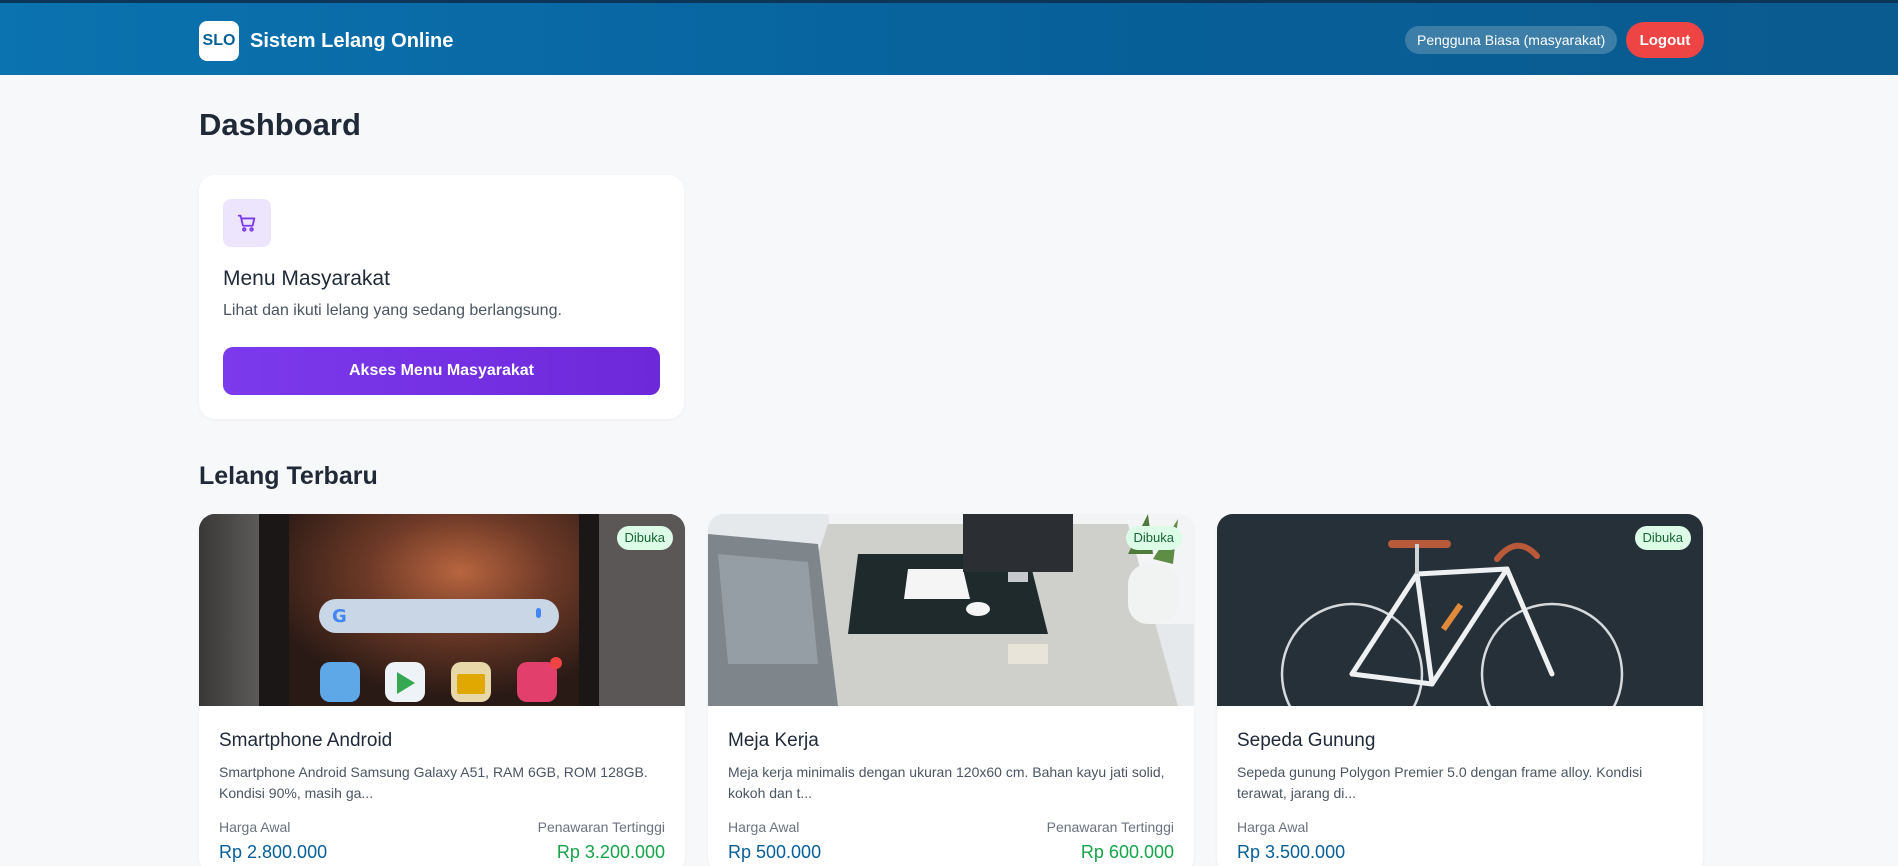  What do you see at coordinates (1291, 852) in the screenshot?
I see `start-price-value: Rp 3.500.000` at bounding box center [1291, 852].